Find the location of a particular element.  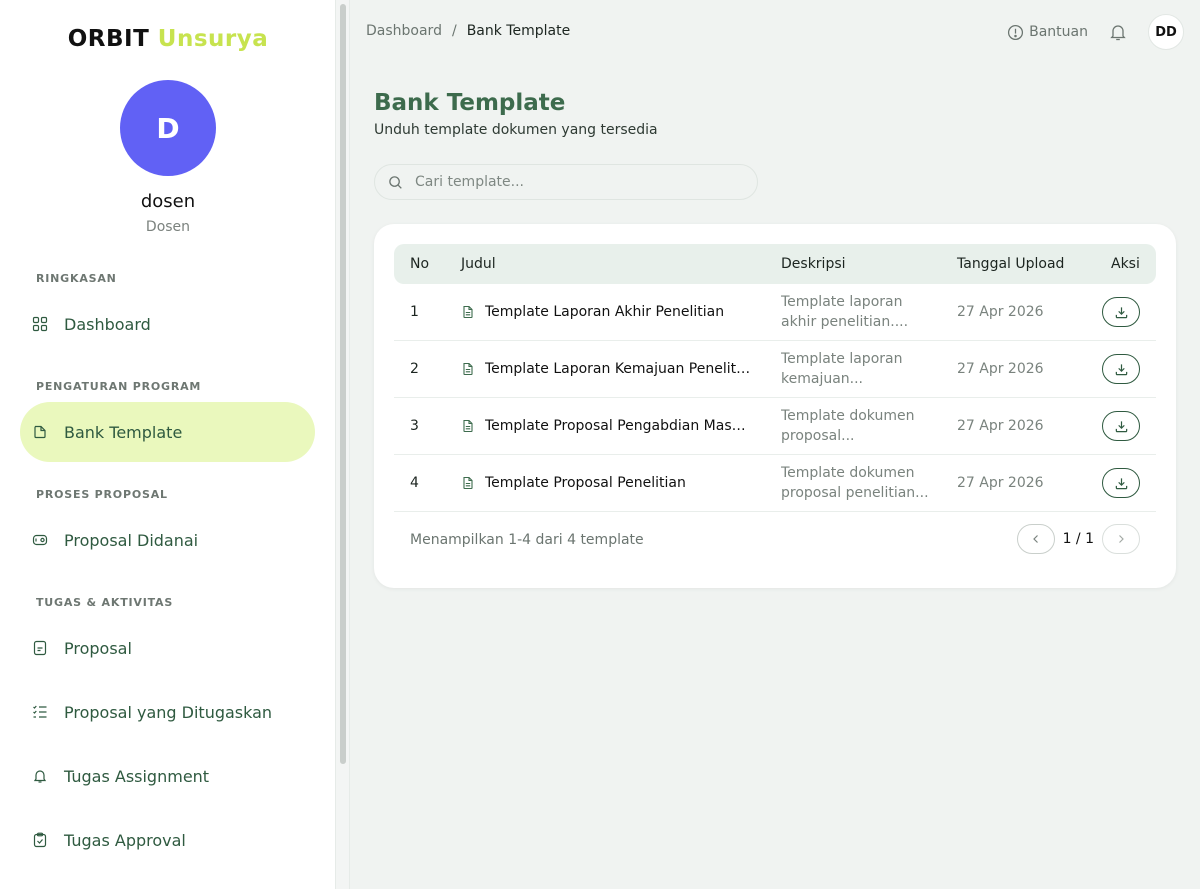

row-number: 2 is located at coordinates (414, 369).